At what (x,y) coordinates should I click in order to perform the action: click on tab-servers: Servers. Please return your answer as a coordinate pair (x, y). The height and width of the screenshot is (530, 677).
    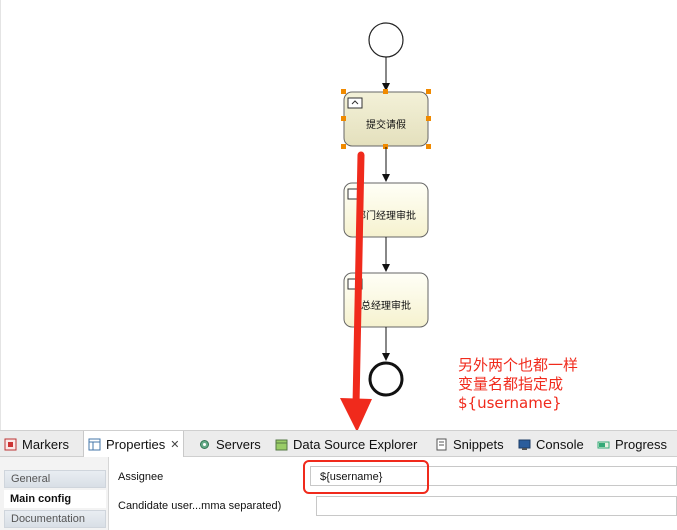
    Looking at the image, I should click on (229, 444).